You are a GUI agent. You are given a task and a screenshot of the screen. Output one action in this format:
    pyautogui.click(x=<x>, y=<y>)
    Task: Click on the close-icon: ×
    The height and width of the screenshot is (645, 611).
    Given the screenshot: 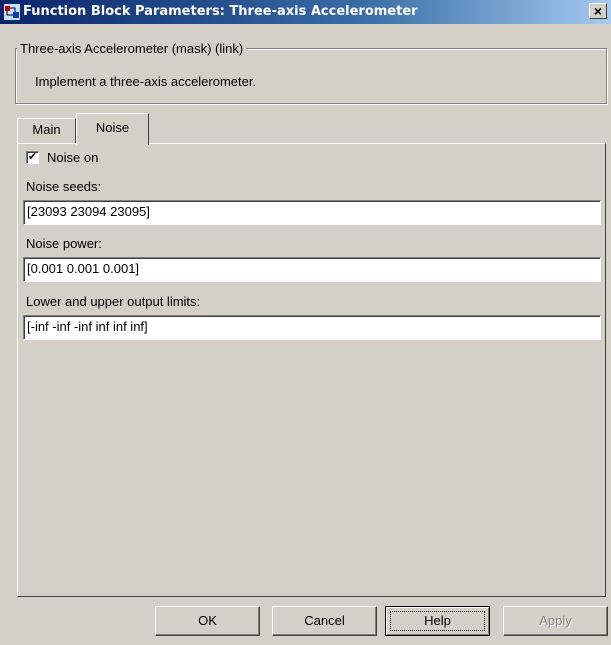 What is the action you would take?
    pyautogui.click(x=598, y=11)
    